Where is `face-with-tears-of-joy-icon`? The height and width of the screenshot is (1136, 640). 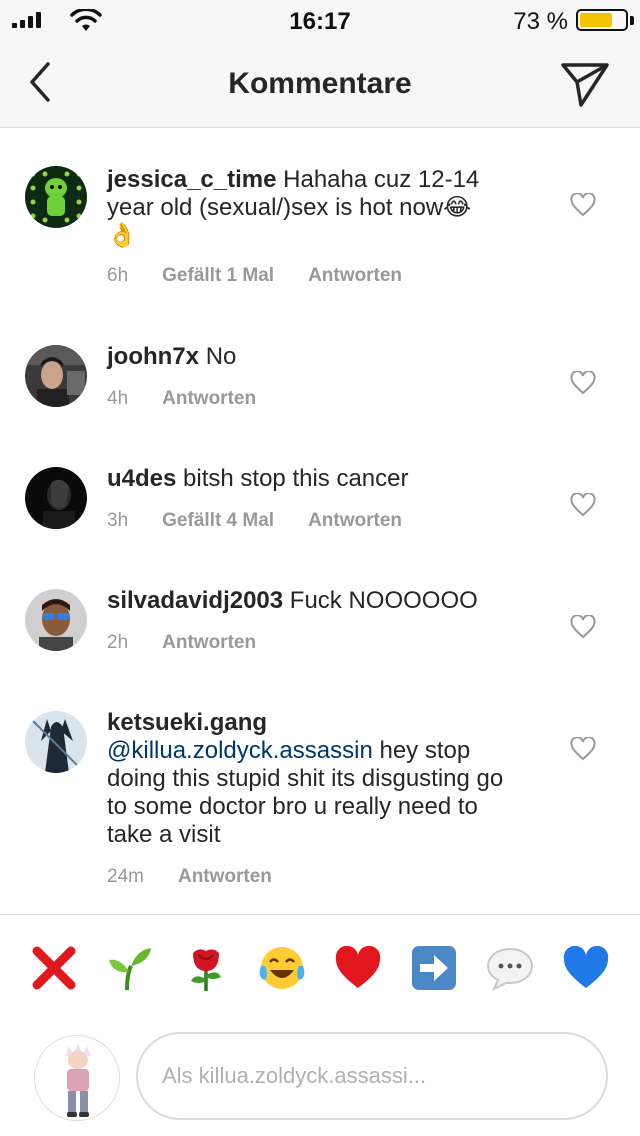 face-with-tears-of-joy-icon is located at coordinates (282, 968).